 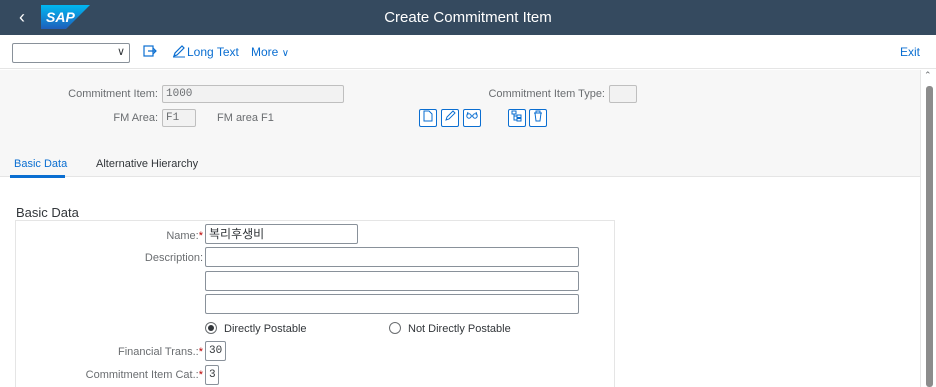 I want to click on financial-trans-label-text: Financial Trans.:, so click(x=158, y=352).